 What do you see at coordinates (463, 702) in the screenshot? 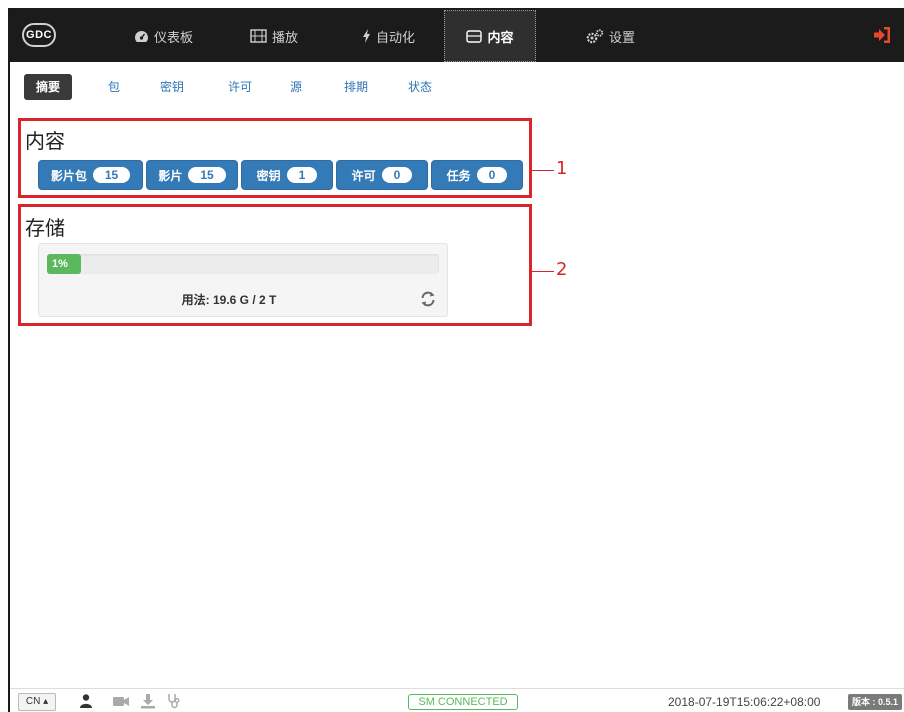
I see `sm-connection-status: SM CONNECTED` at bounding box center [463, 702].